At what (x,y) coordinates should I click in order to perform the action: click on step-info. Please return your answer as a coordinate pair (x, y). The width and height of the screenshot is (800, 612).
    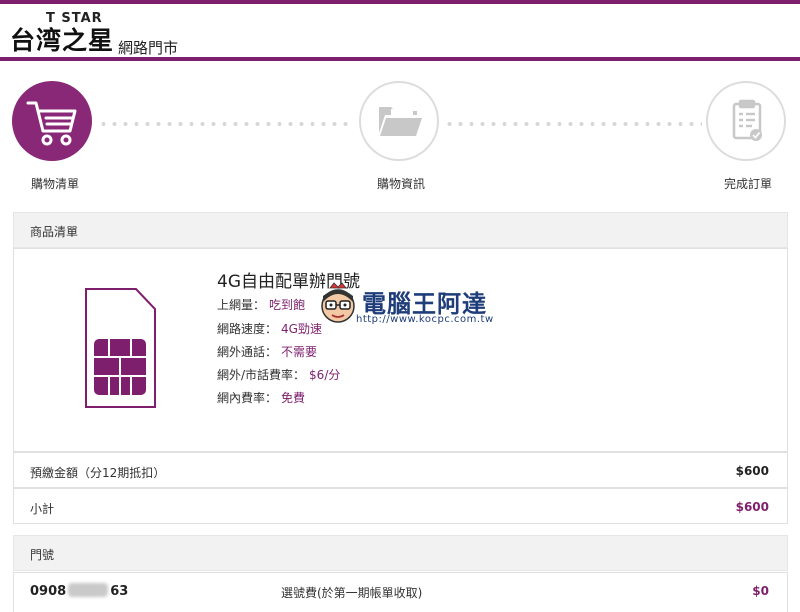
    Looking at the image, I should click on (399, 121).